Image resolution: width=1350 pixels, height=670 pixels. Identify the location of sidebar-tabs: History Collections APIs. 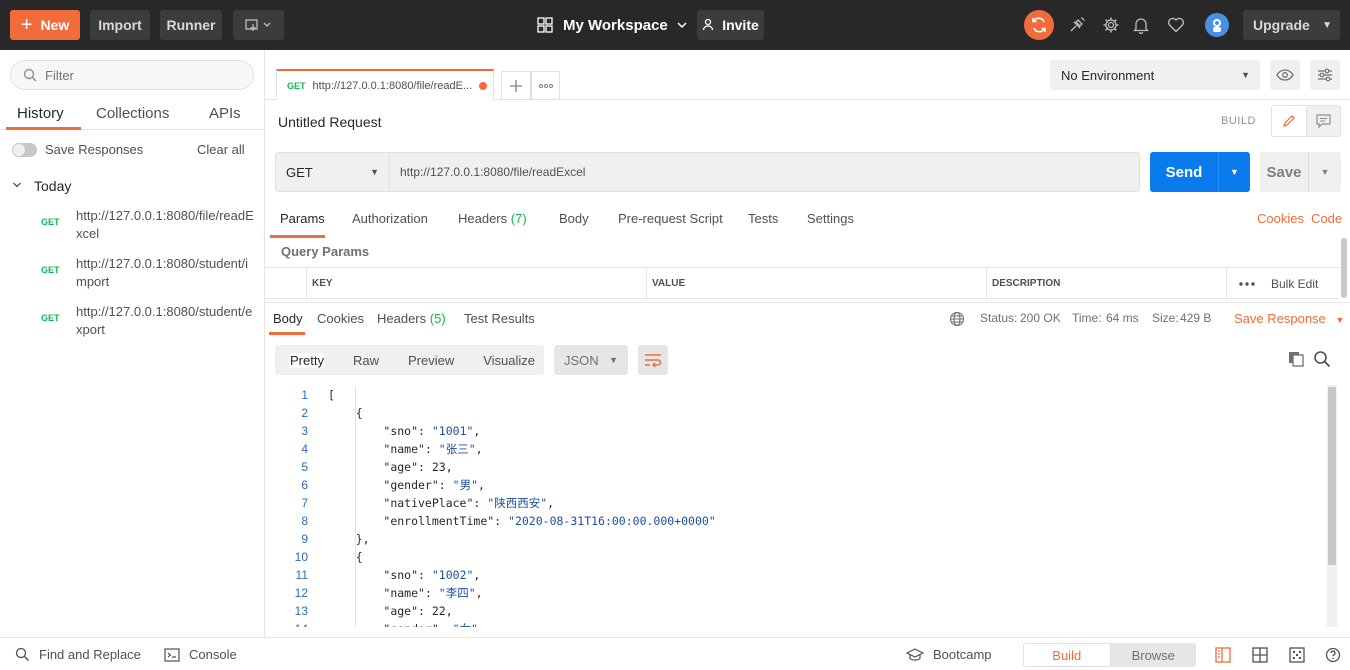
(132, 115).